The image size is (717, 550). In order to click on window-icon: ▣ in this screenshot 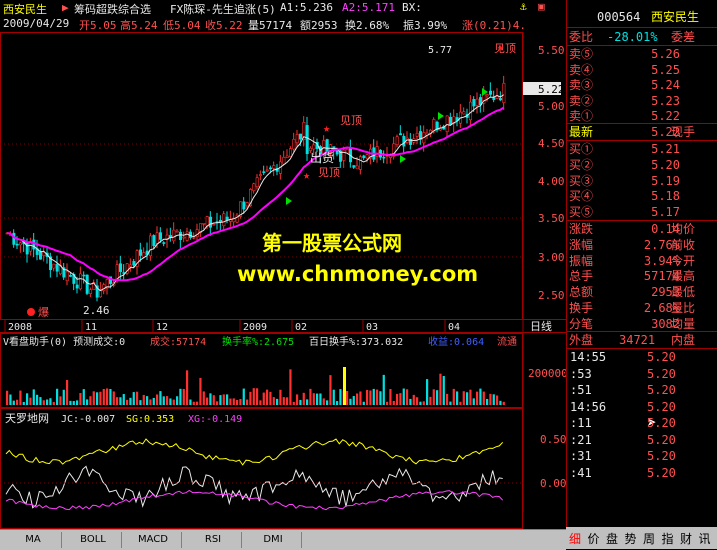, I will do `click(541, 6)`.